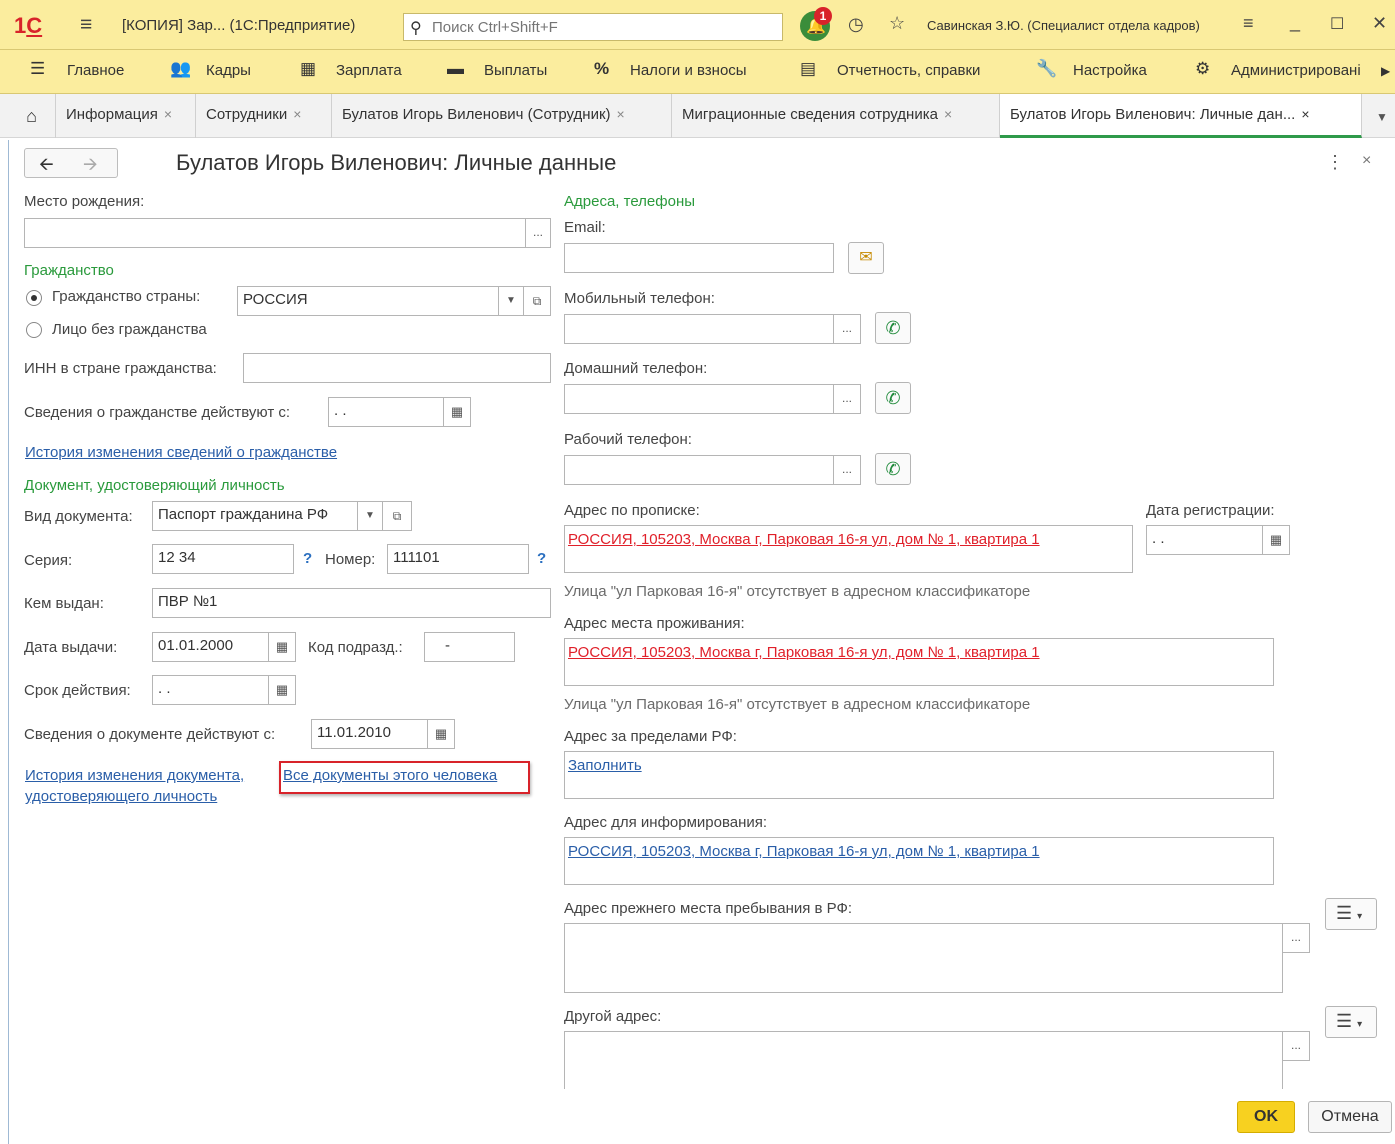 The height and width of the screenshot is (1144, 1395). I want to click on all-documents-link: Все документы этого человека, so click(390, 775).